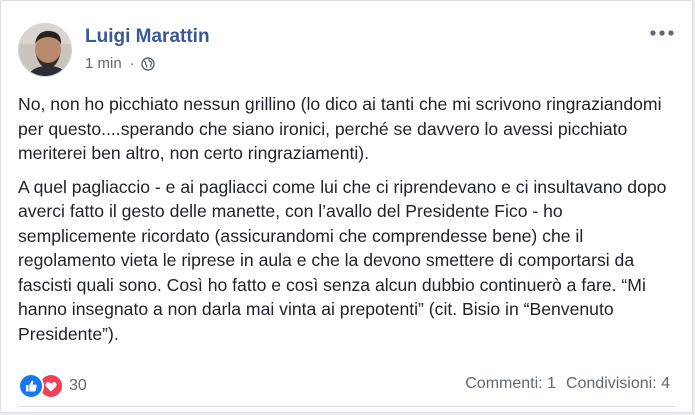 The image size is (695, 415). I want to click on reactions-summary: 30, so click(52, 386).